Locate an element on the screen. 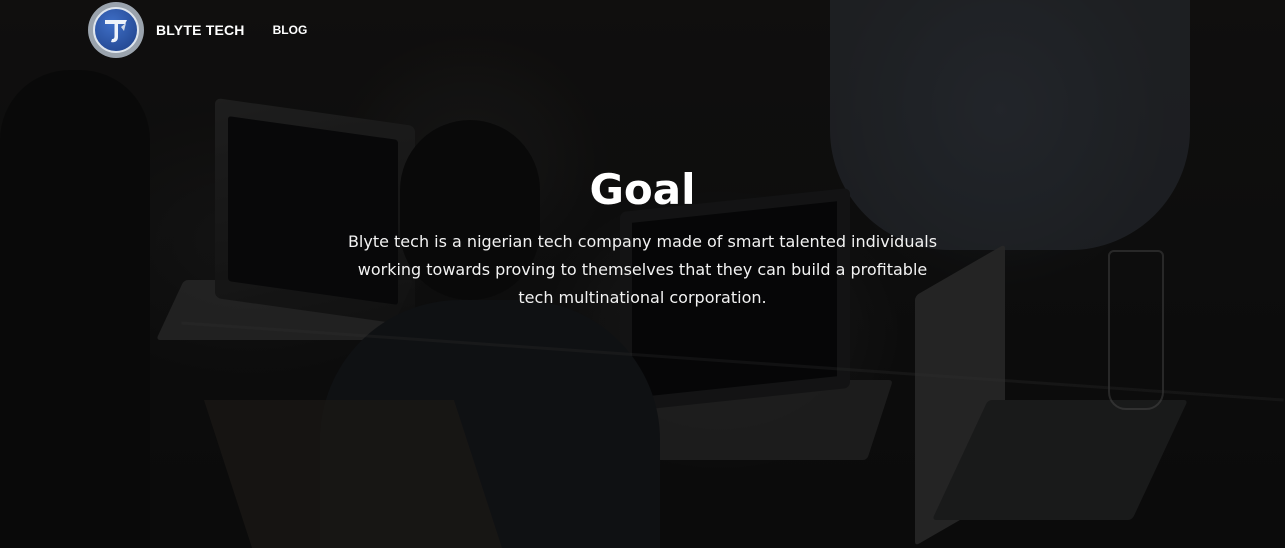  logo-link is located at coordinates (116, 30).